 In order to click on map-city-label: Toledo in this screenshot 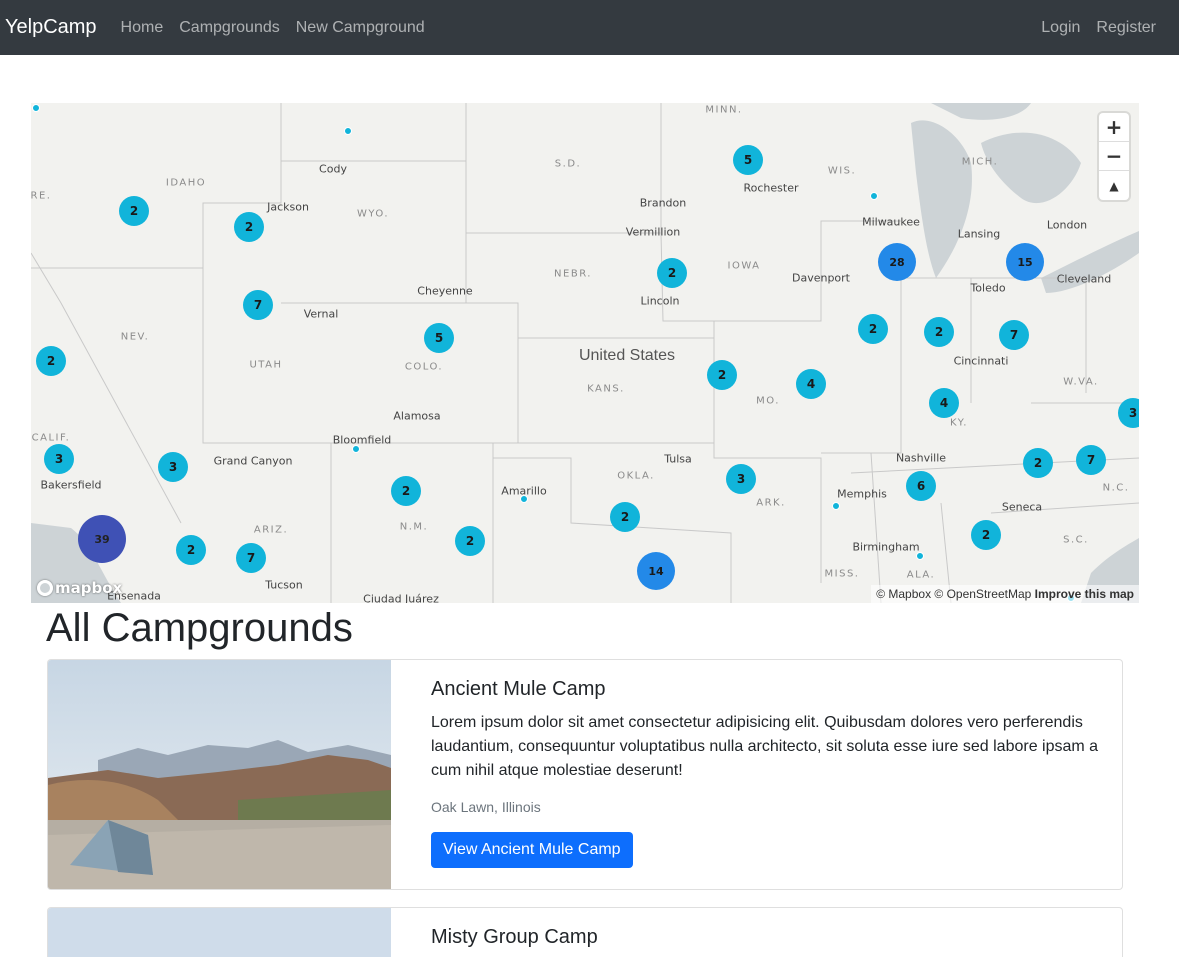, I will do `click(988, 288)`.